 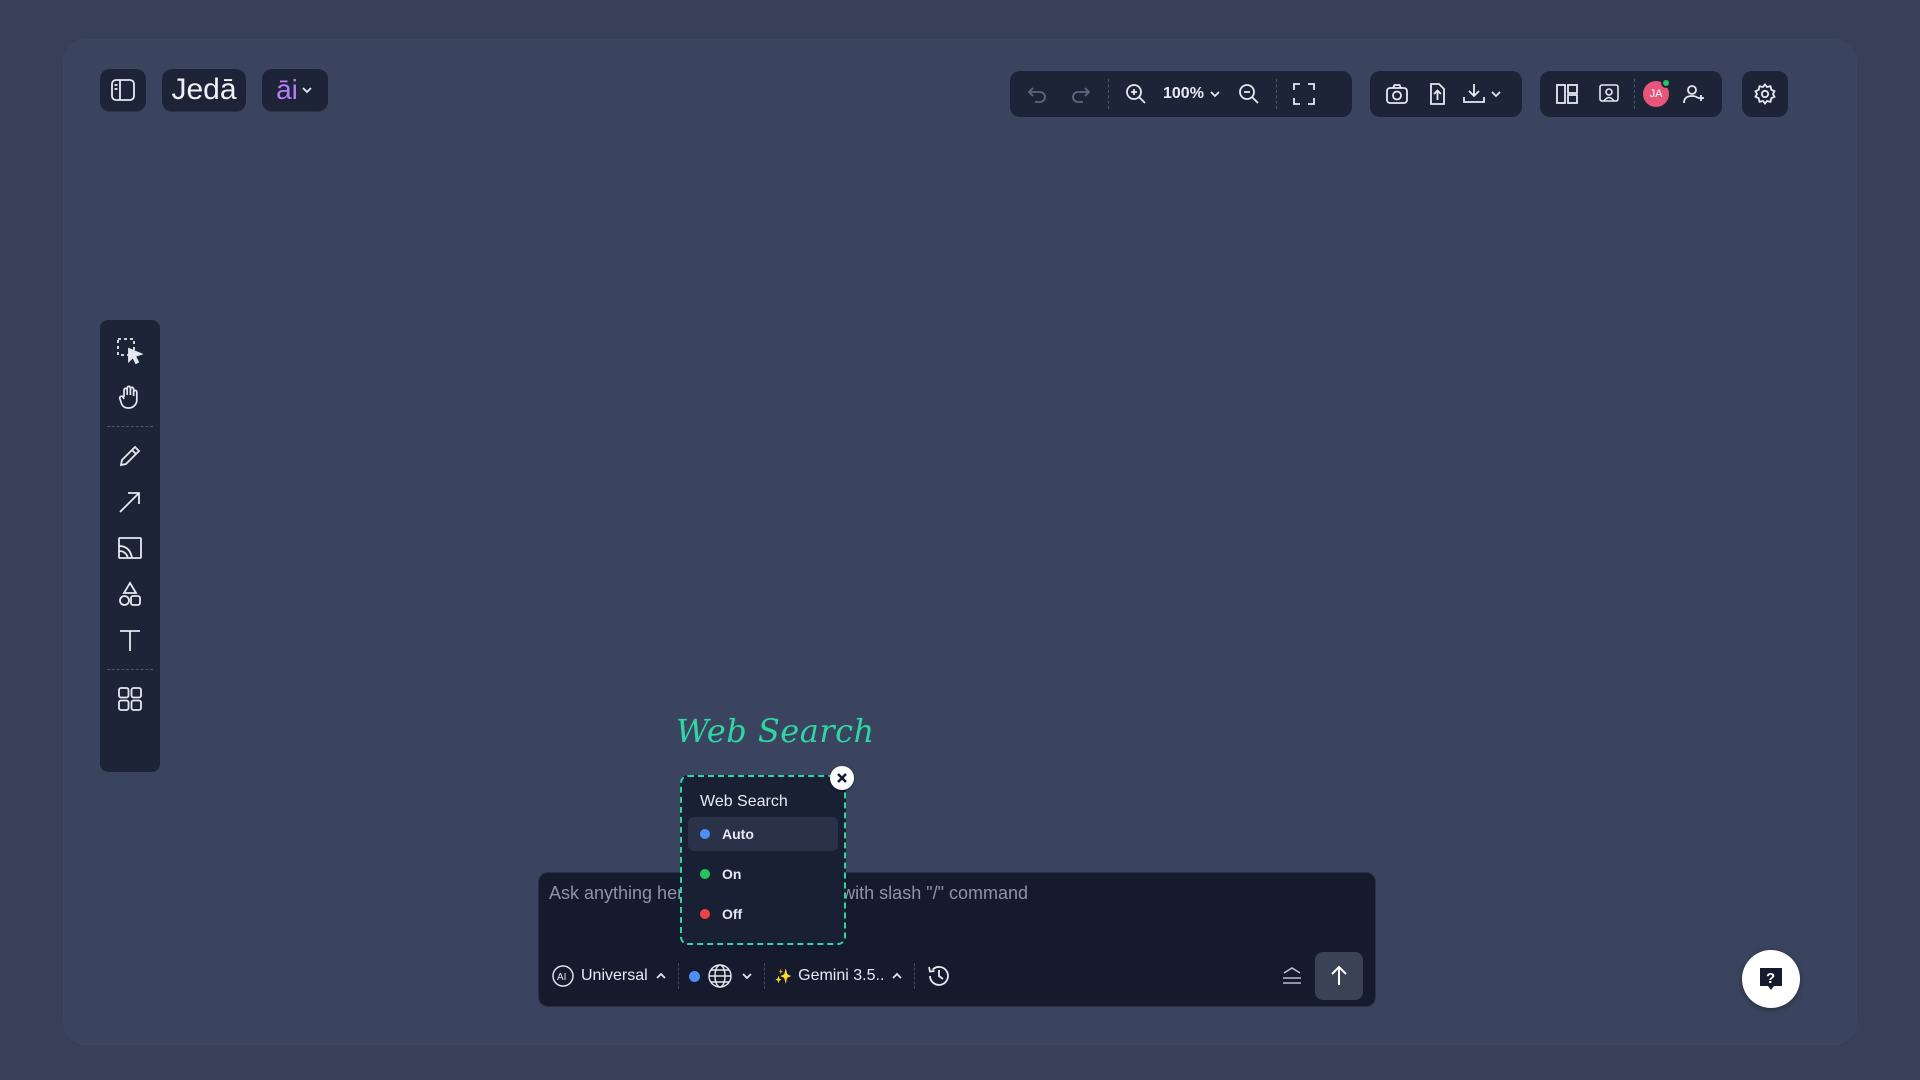 I want to click on share-upload-icon, so click(x=1437, y=94).